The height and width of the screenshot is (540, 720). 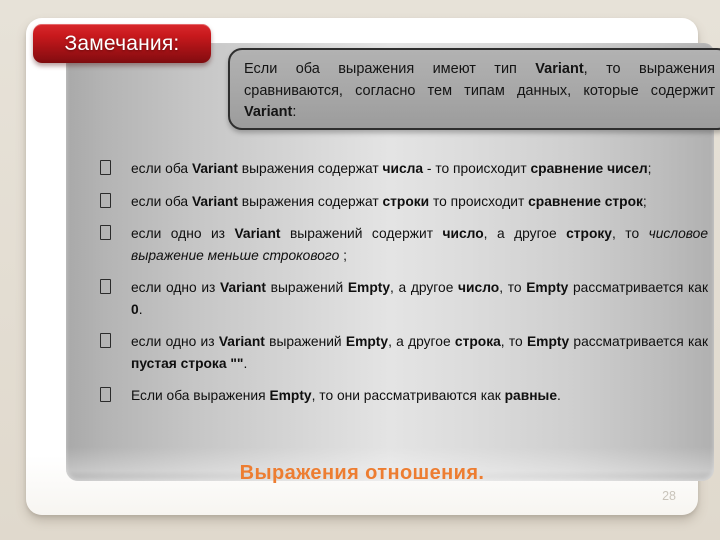 What do you see at coordinates (589, 168) in the screenshot?
I see `text-segment: сравнение чисел` at bounding box center [589, 168].